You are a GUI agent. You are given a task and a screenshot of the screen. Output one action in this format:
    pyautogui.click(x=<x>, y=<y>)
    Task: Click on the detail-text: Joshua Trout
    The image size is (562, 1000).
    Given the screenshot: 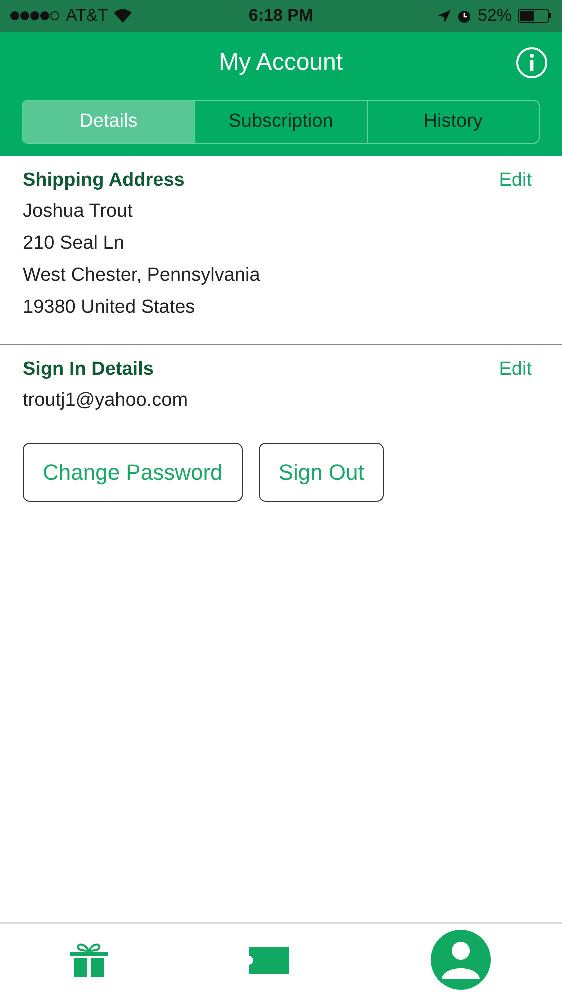 What is the action you would take?
    pyautogui.click(x=78, y=212)
    